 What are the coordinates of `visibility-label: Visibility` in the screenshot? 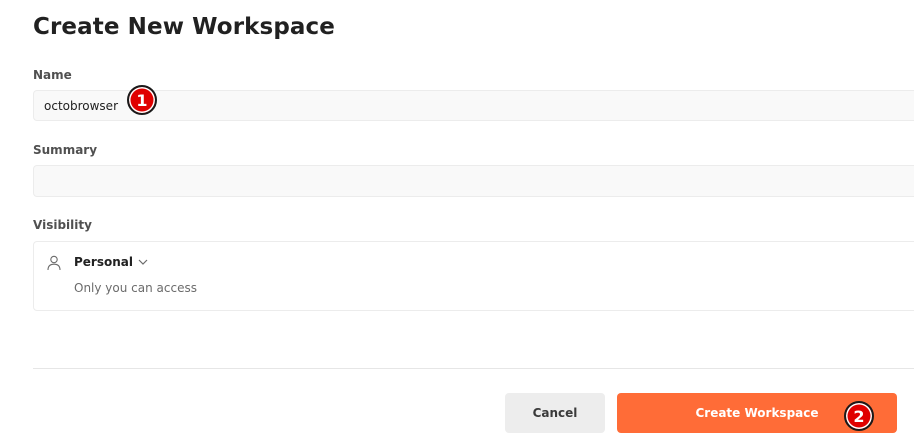 It's located at (62, 225).